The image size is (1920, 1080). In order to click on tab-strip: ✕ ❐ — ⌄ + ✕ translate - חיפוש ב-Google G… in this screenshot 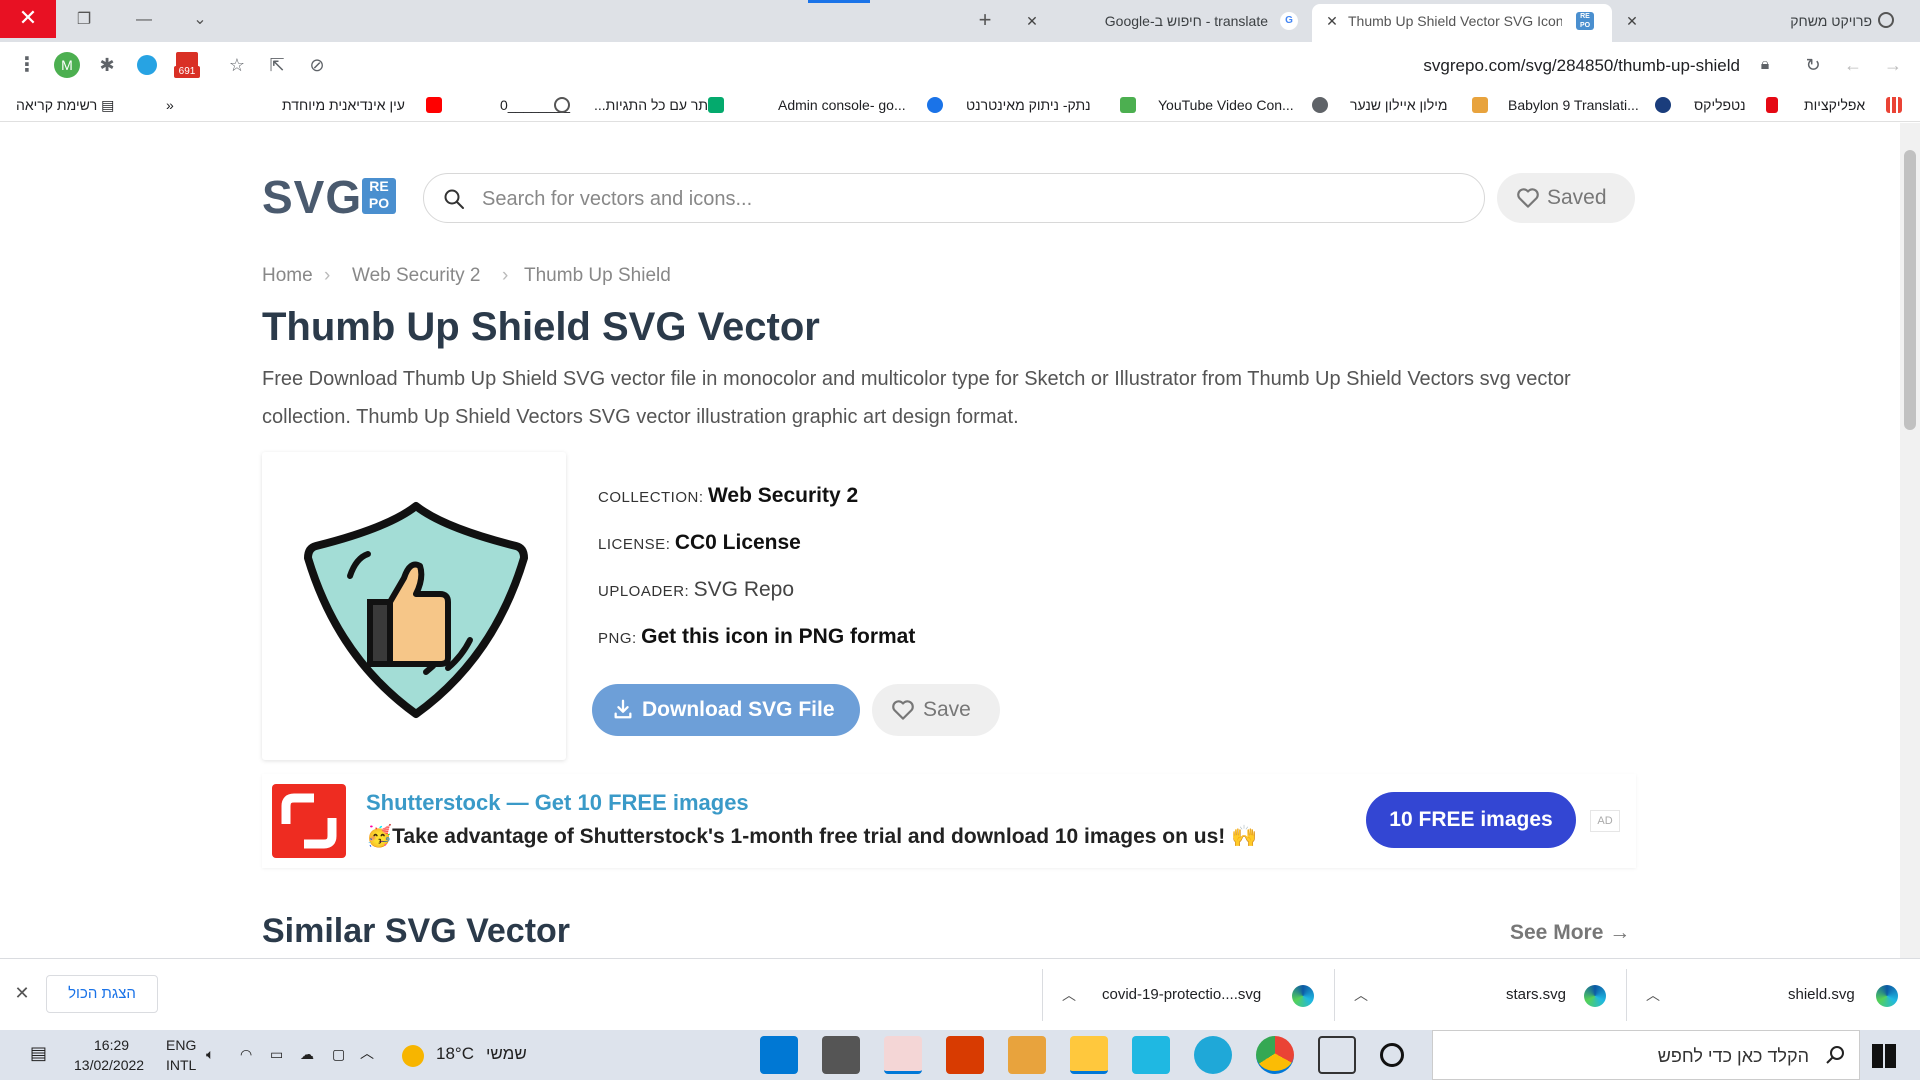, I will do `click(960, 21)`.